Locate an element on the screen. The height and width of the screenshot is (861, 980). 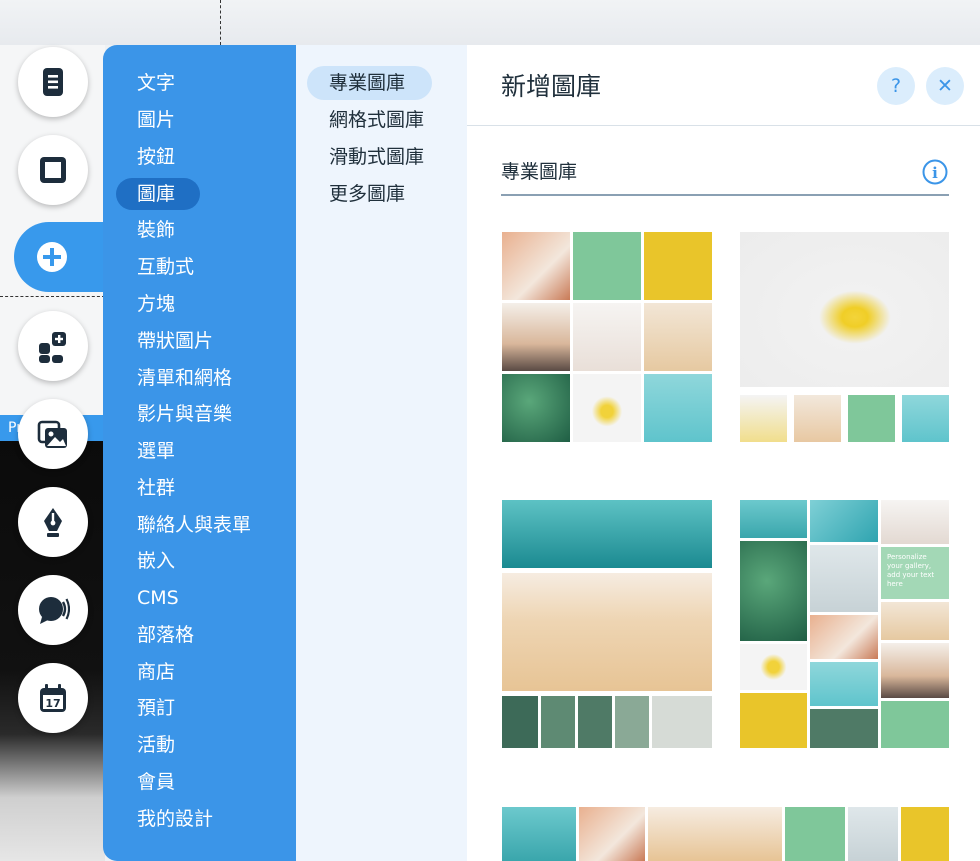
blog-button is located at coordinates (53, 522).